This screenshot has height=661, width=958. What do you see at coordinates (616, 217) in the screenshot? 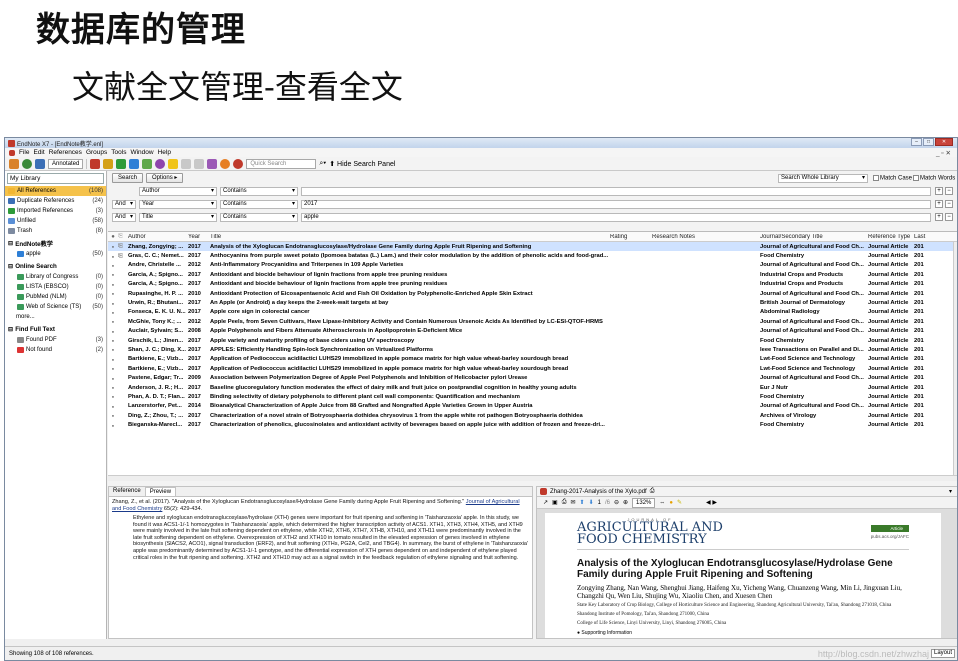
I see `search-value-input: apple` at bounding box center [616, 217].